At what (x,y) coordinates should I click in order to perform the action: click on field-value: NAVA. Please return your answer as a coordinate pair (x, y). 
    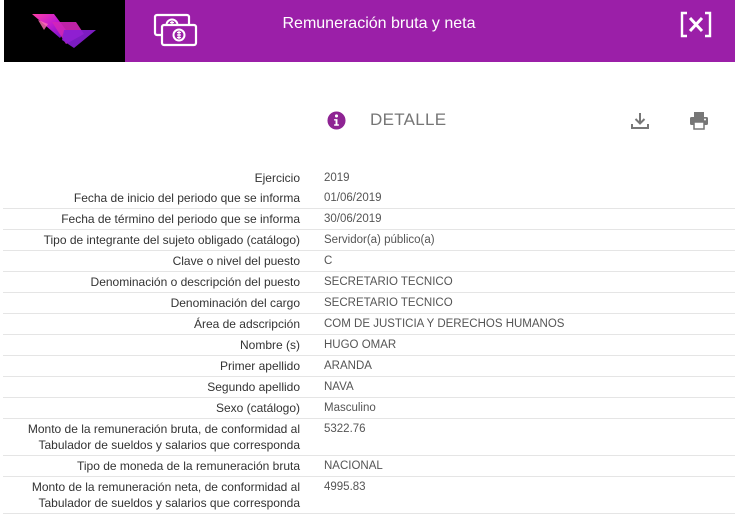
    Looking at the image, I should click on (339, 387).